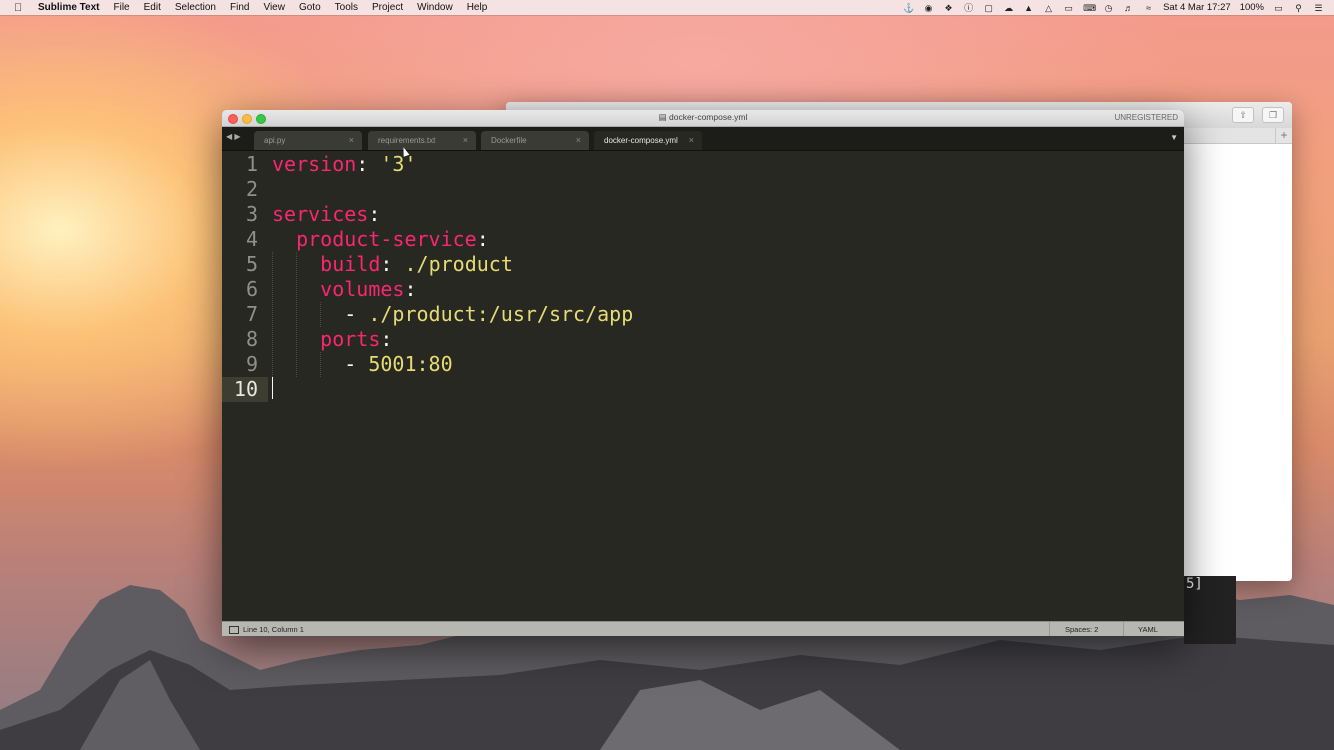 The width and height of the screenshot is (1334, 750). I want to click on tab-docker-compose-yml: docker-compose.yml ×, so click(648, 140).